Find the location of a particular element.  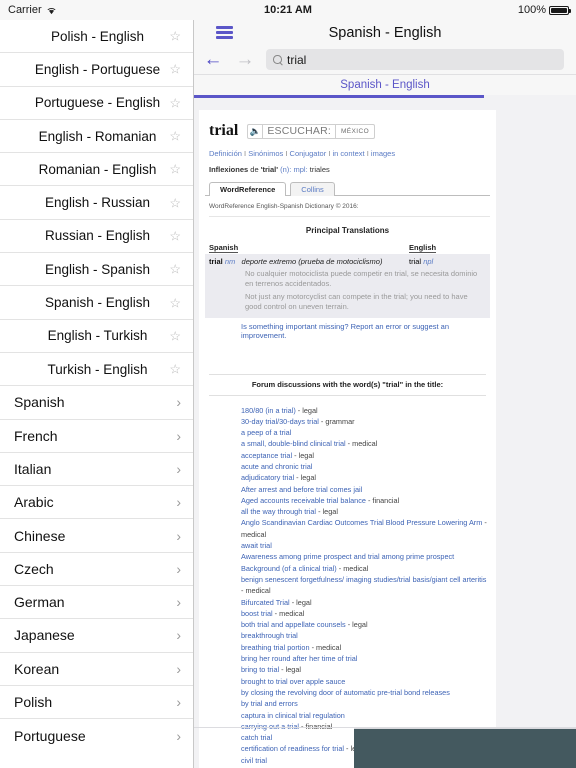

sidebar-item-language: Polish › is located at coordinates (96, 703).